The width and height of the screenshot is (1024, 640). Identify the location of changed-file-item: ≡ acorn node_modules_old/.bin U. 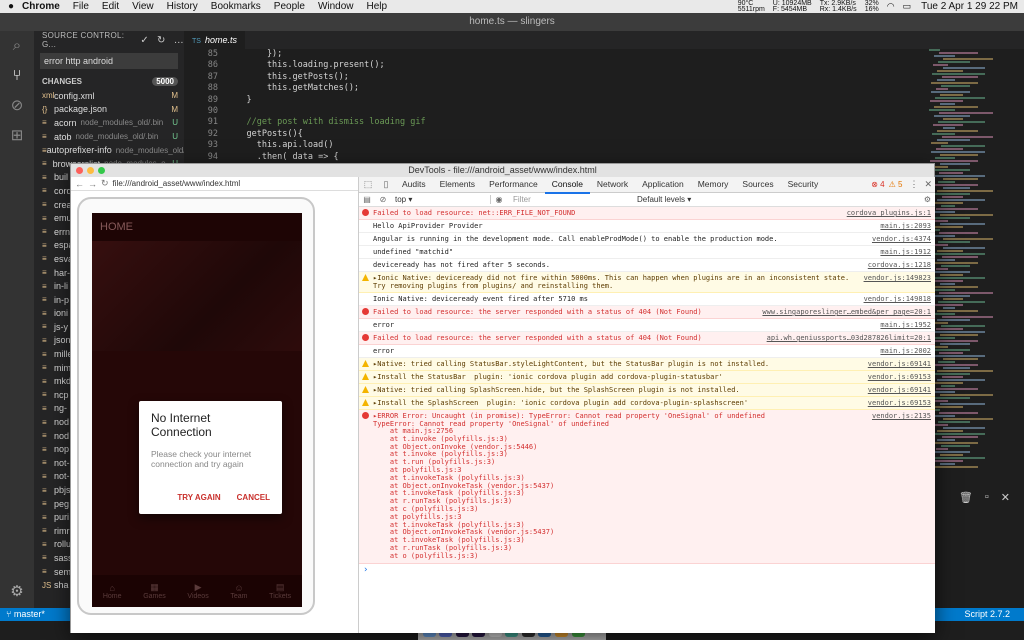
(109, 123).